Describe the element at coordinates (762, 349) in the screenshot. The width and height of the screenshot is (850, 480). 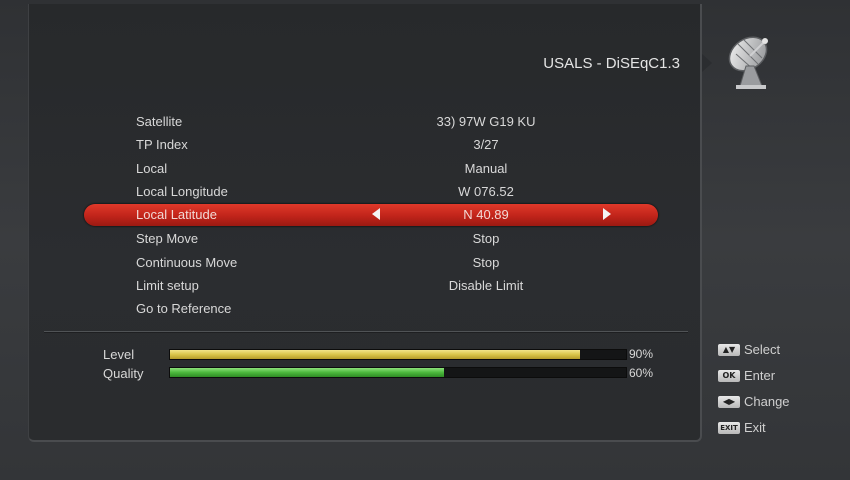
I see `help-text: Select` at that location.